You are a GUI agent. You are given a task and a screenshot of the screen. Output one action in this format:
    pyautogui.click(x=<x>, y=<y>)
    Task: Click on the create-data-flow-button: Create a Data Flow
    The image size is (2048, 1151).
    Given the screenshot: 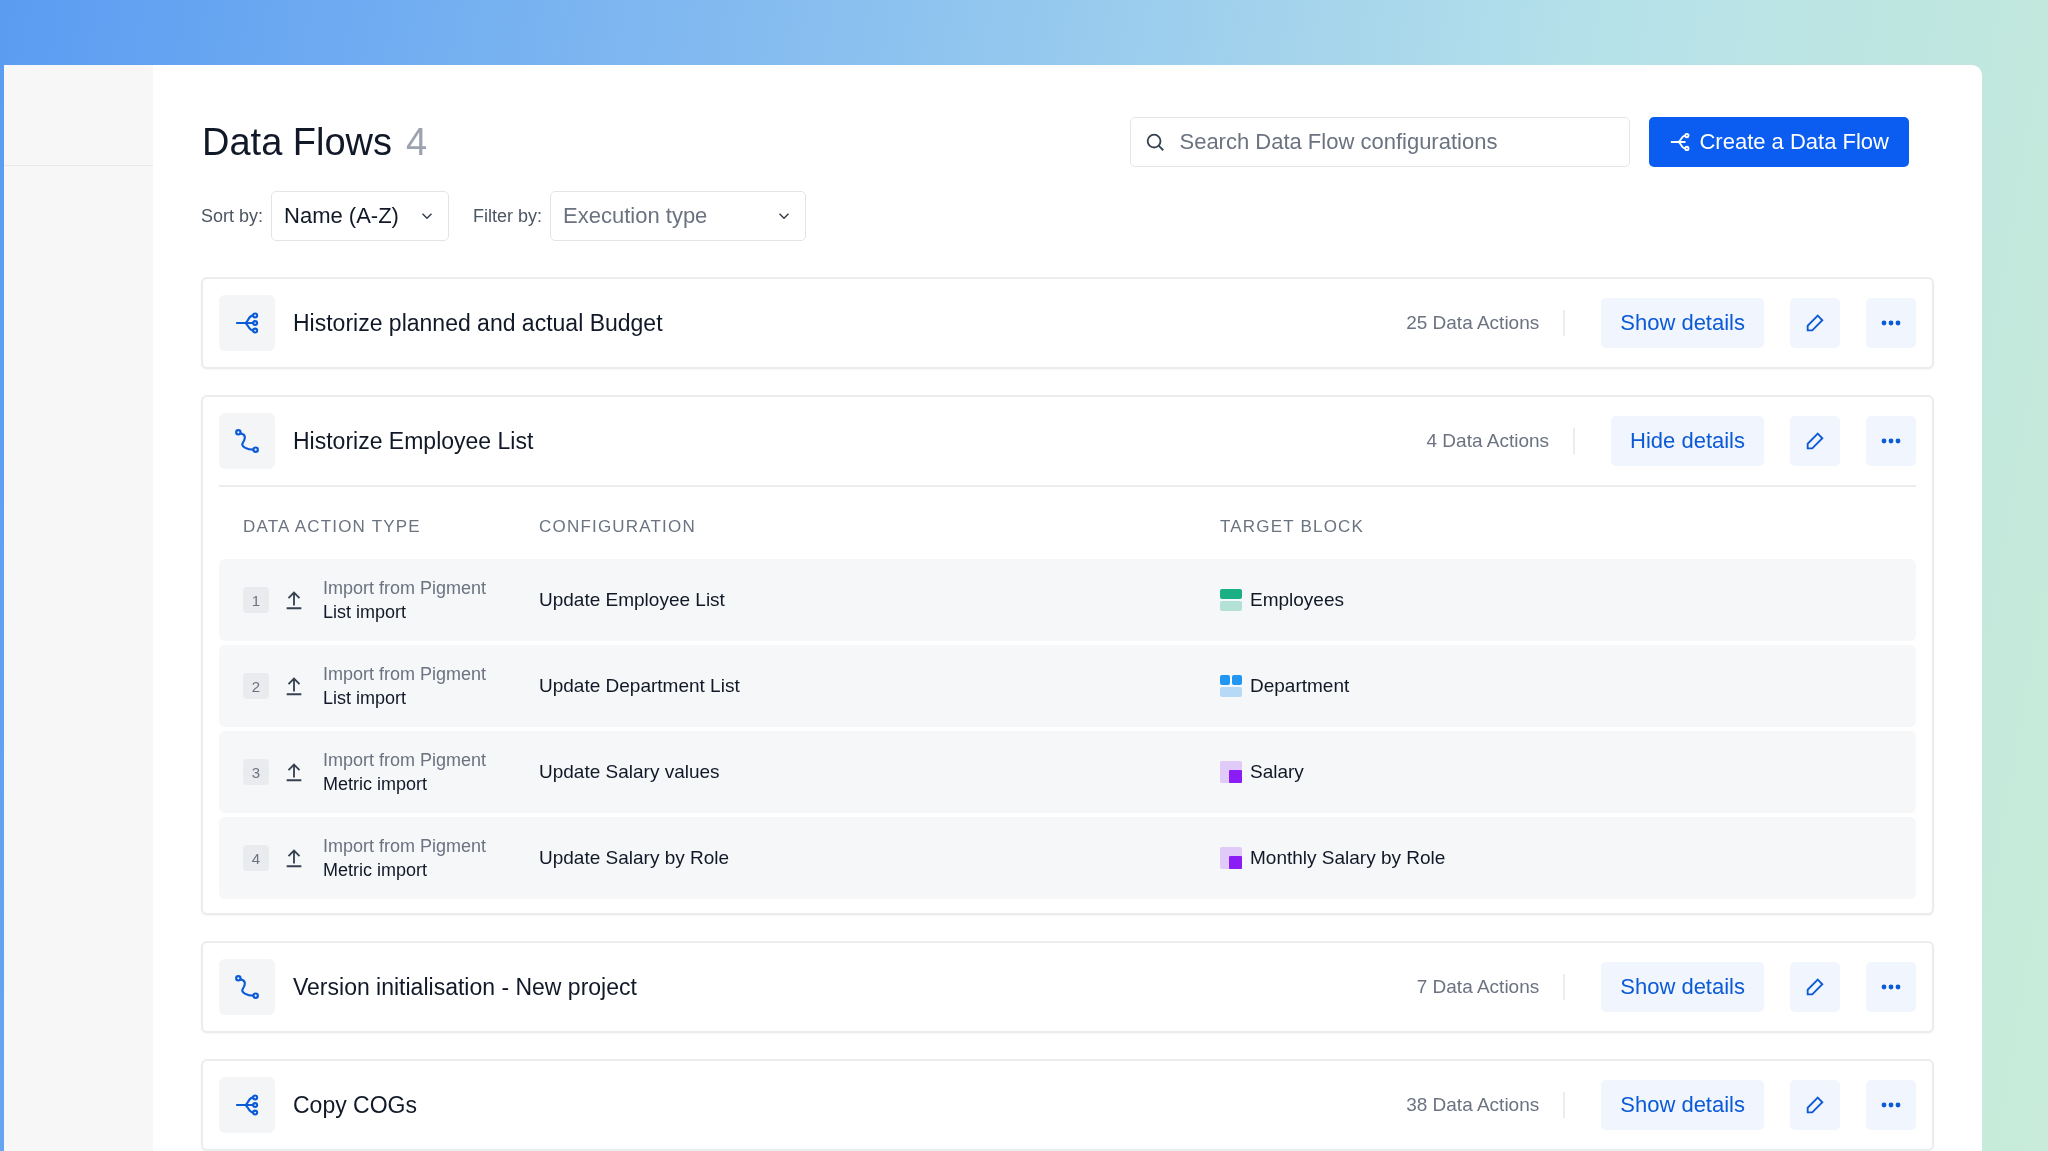 What is the action you would take?
    pyautogui.click(x=1779, y=142)
    